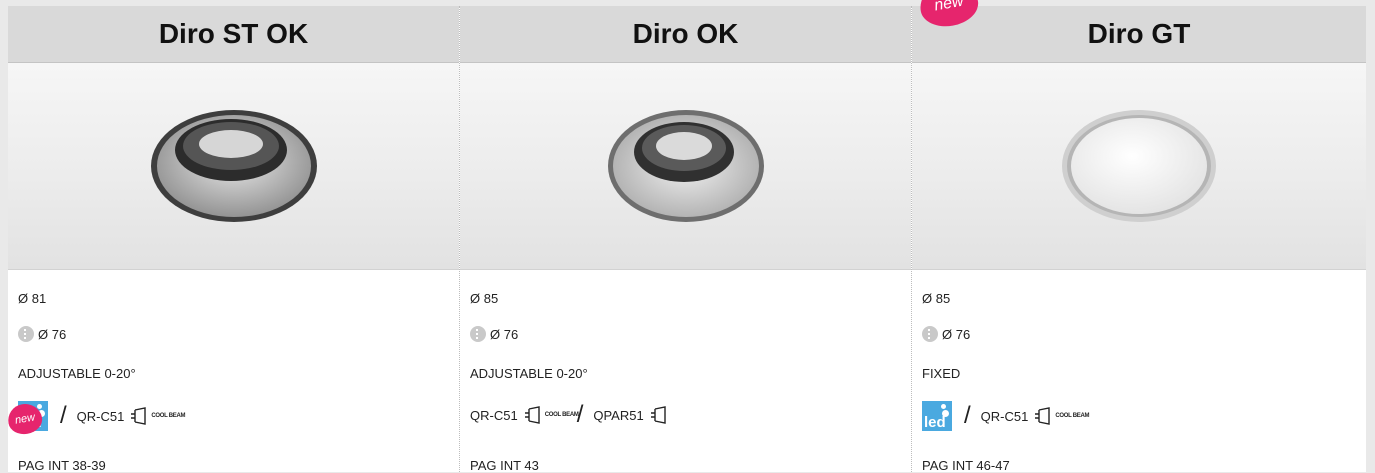 This screenshot has width=1375, height=473. What do you see at coordinates (504, 465) in the screenshot?
I see `page-reference: PAG INT 43` at bounding box center [504, 465].